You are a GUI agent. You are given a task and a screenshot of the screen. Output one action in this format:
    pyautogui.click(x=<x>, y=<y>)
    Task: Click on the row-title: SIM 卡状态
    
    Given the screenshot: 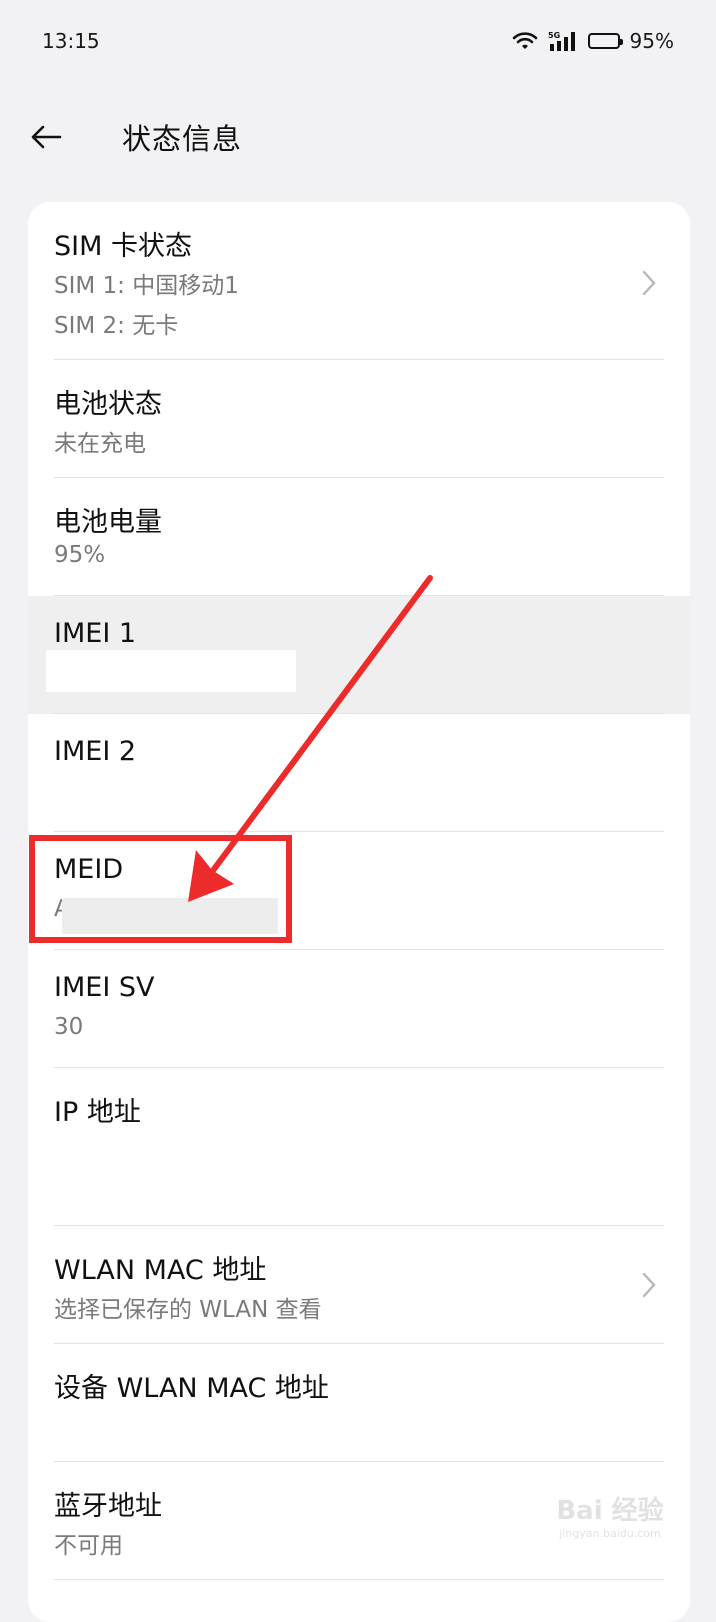 What is the action you would take?
    pyautogui.click(x=123, y=246)
    